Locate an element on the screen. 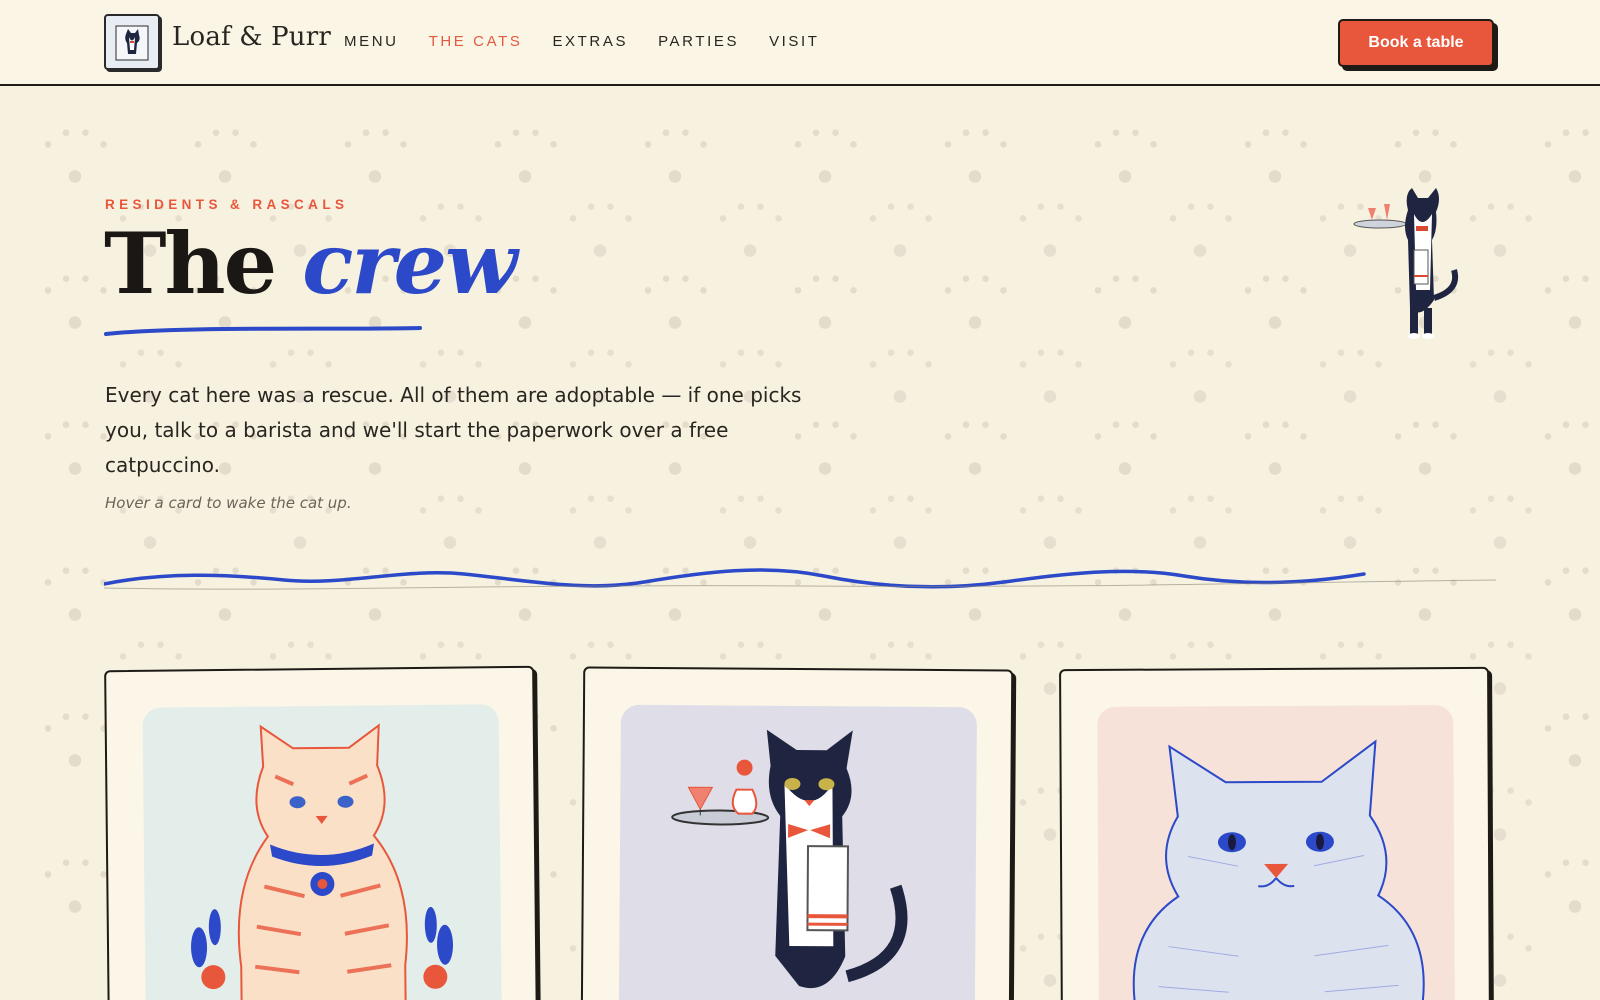  wave-divider is located at coordinates (800, 579).